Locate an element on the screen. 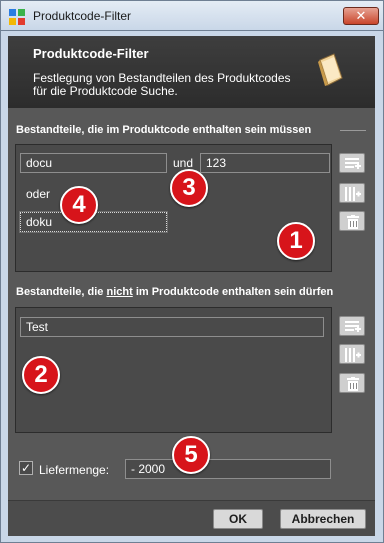 The width and height of the screenshot is (384, 543). and-label: und is located at coordinates (183, 163).